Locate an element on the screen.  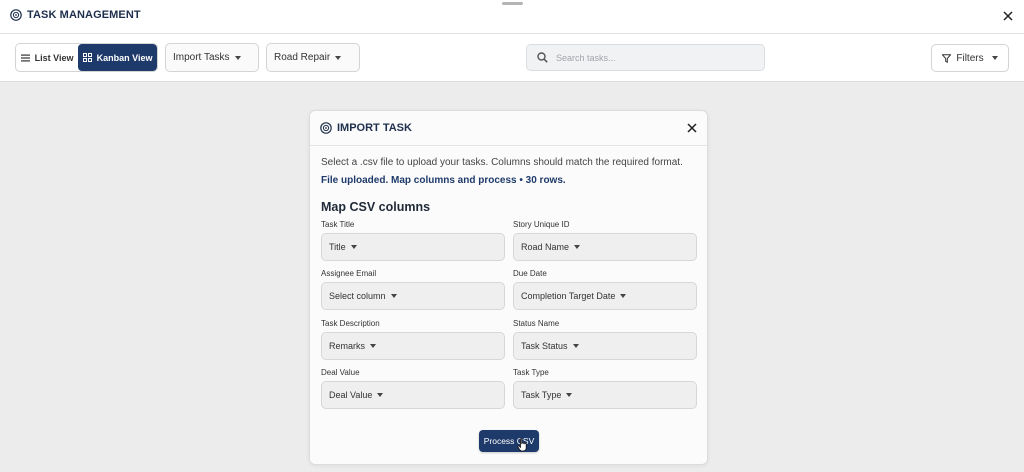
assignee-email-select: Select column is located at coordinates (413, 296).